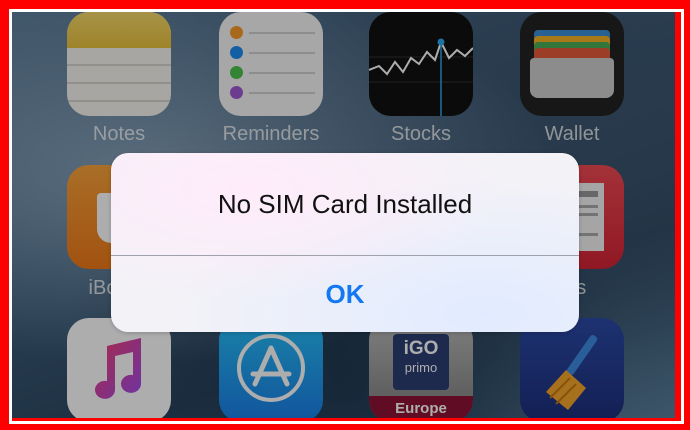 The height and width of the screenshot is (430, 690). What do you see at coordinates (345, 294) in the screenshot?
I see `ok-button: OK` at bounding box center [345, 294].